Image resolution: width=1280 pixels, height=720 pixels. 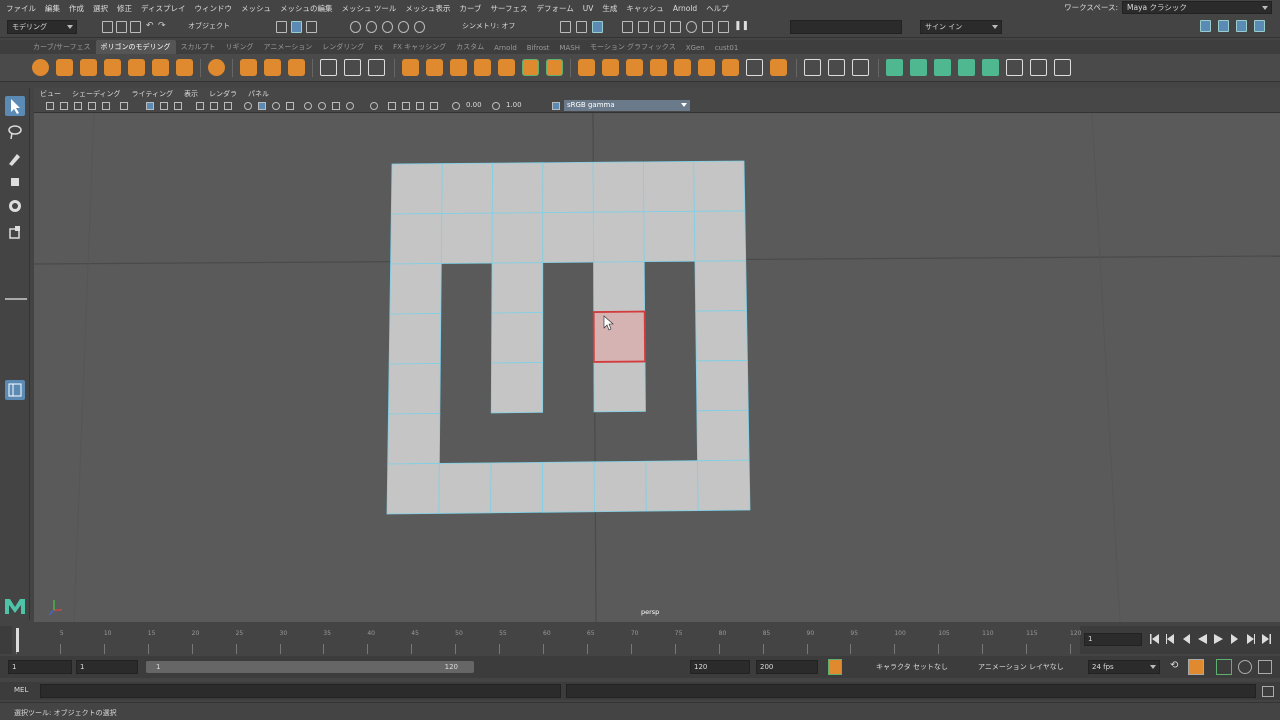 I want to click on redo-icon: ↷, so click(x=163, y=27).